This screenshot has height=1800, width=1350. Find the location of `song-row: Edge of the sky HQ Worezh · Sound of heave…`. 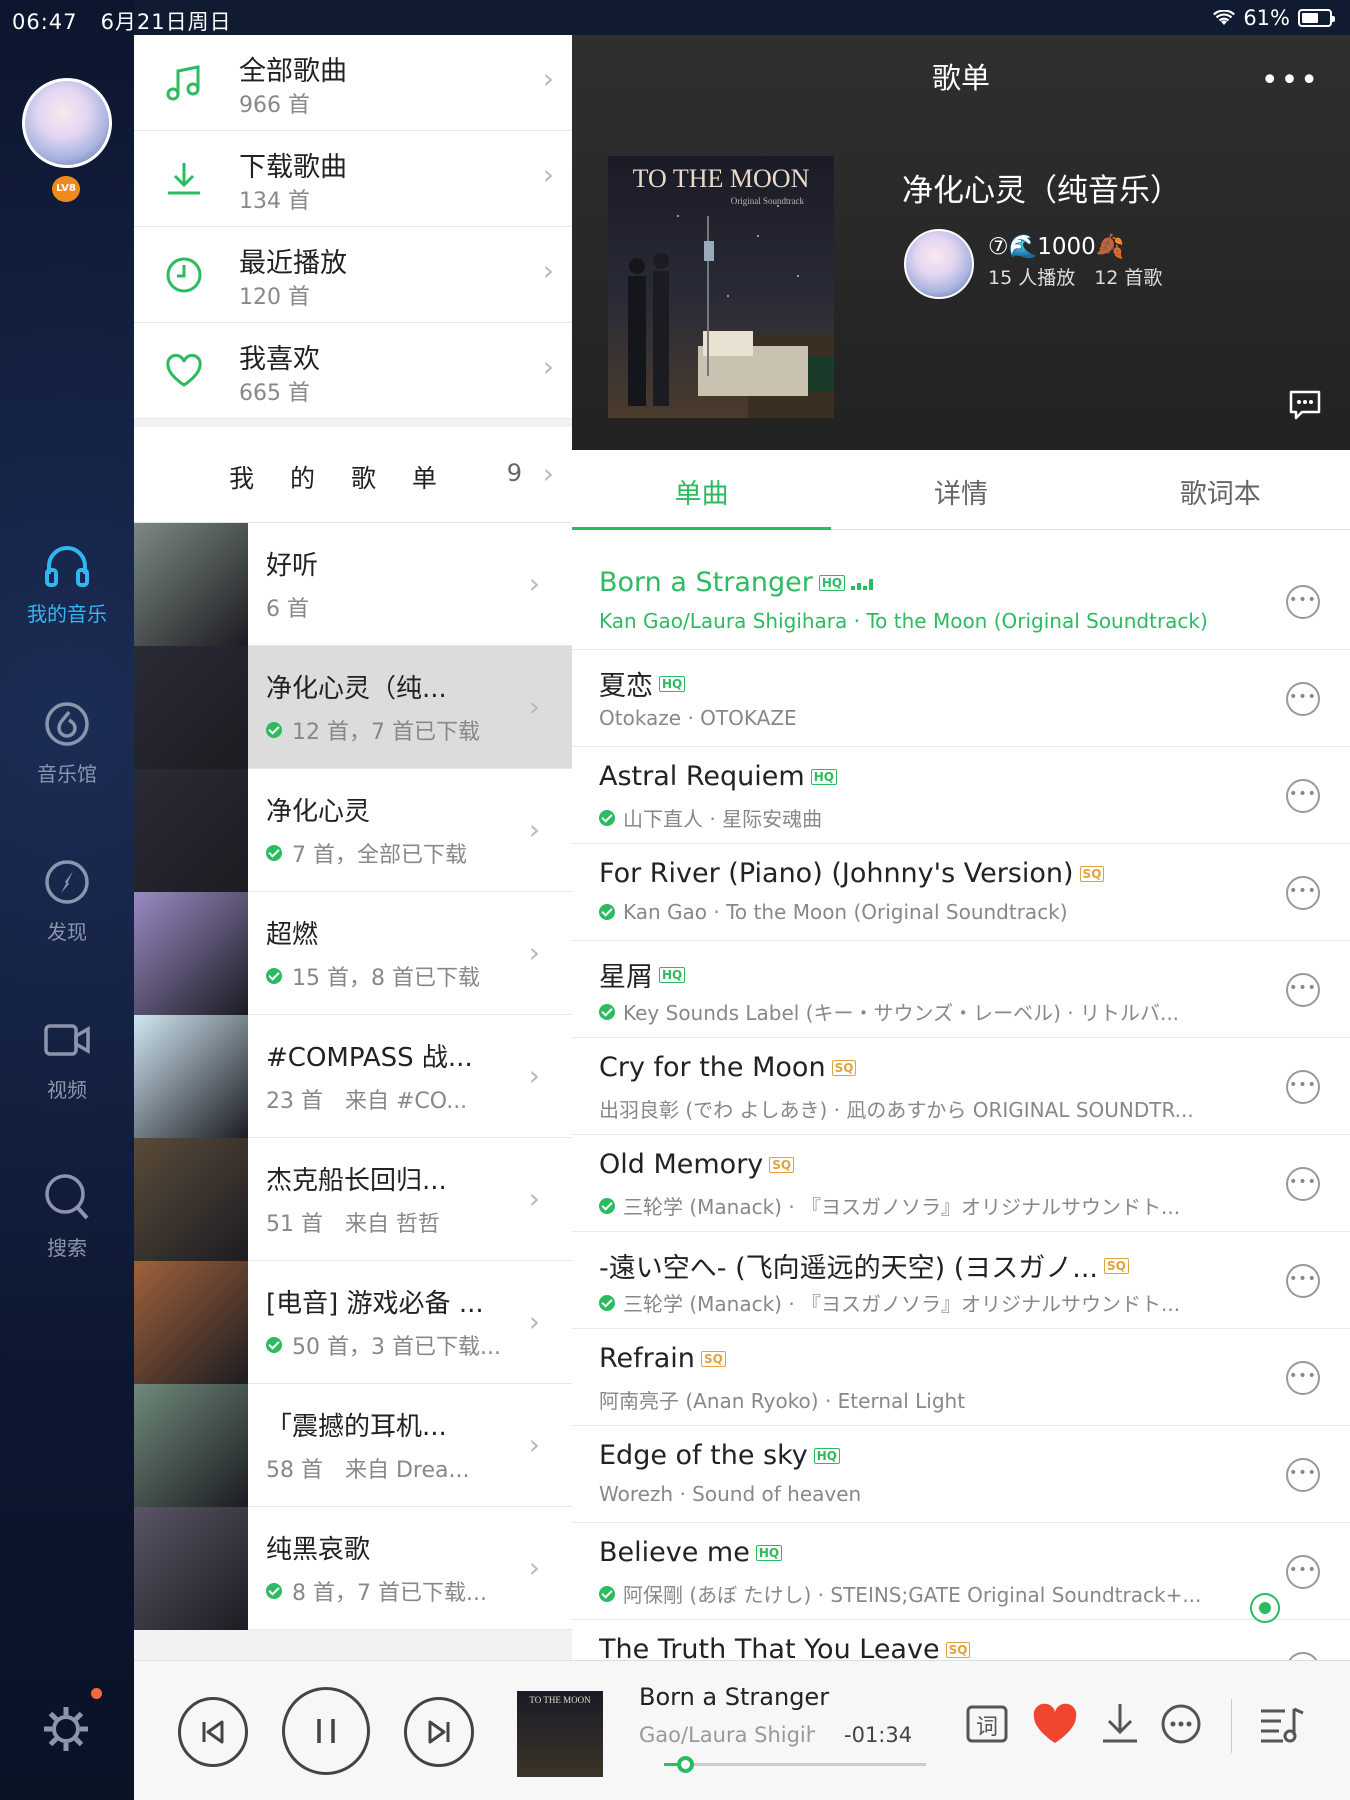

song-row: Edge of the sky HQ Worezh · Sound of heave… is located at coordinates (961, 1474).